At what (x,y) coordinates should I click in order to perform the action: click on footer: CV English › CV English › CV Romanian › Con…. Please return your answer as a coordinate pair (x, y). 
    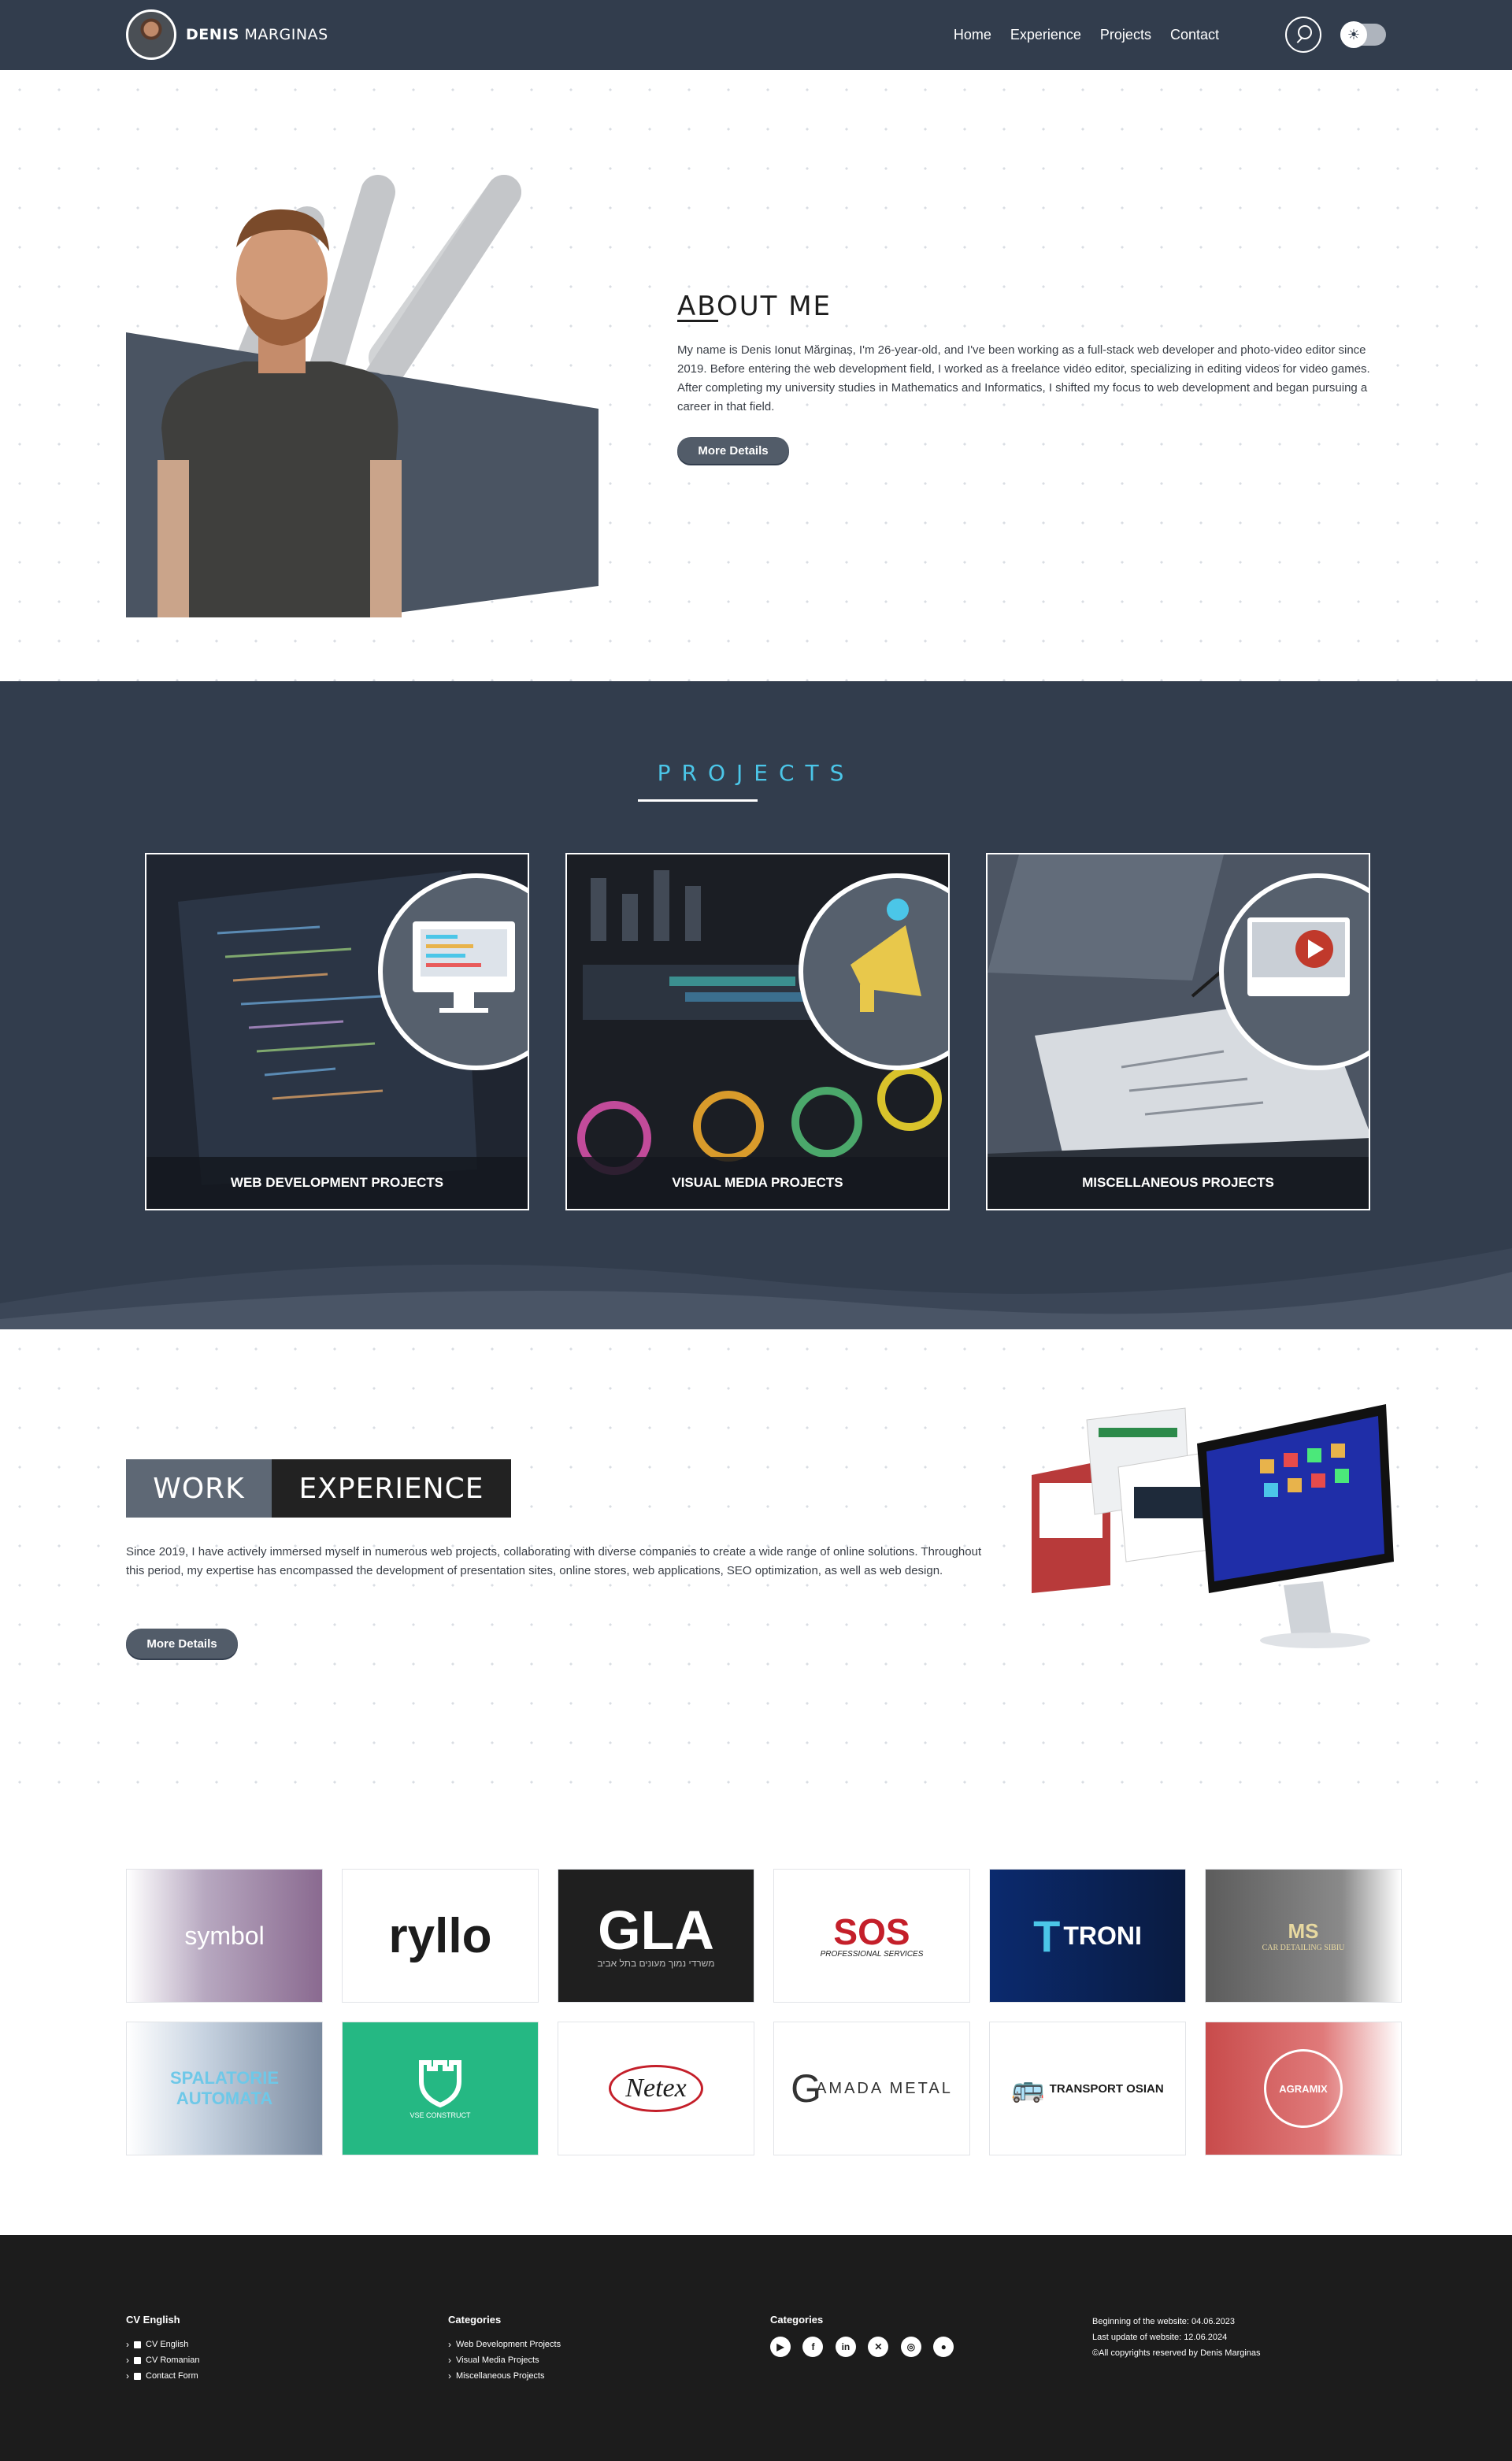
    Looking at the image, I should click on (756, 2348).